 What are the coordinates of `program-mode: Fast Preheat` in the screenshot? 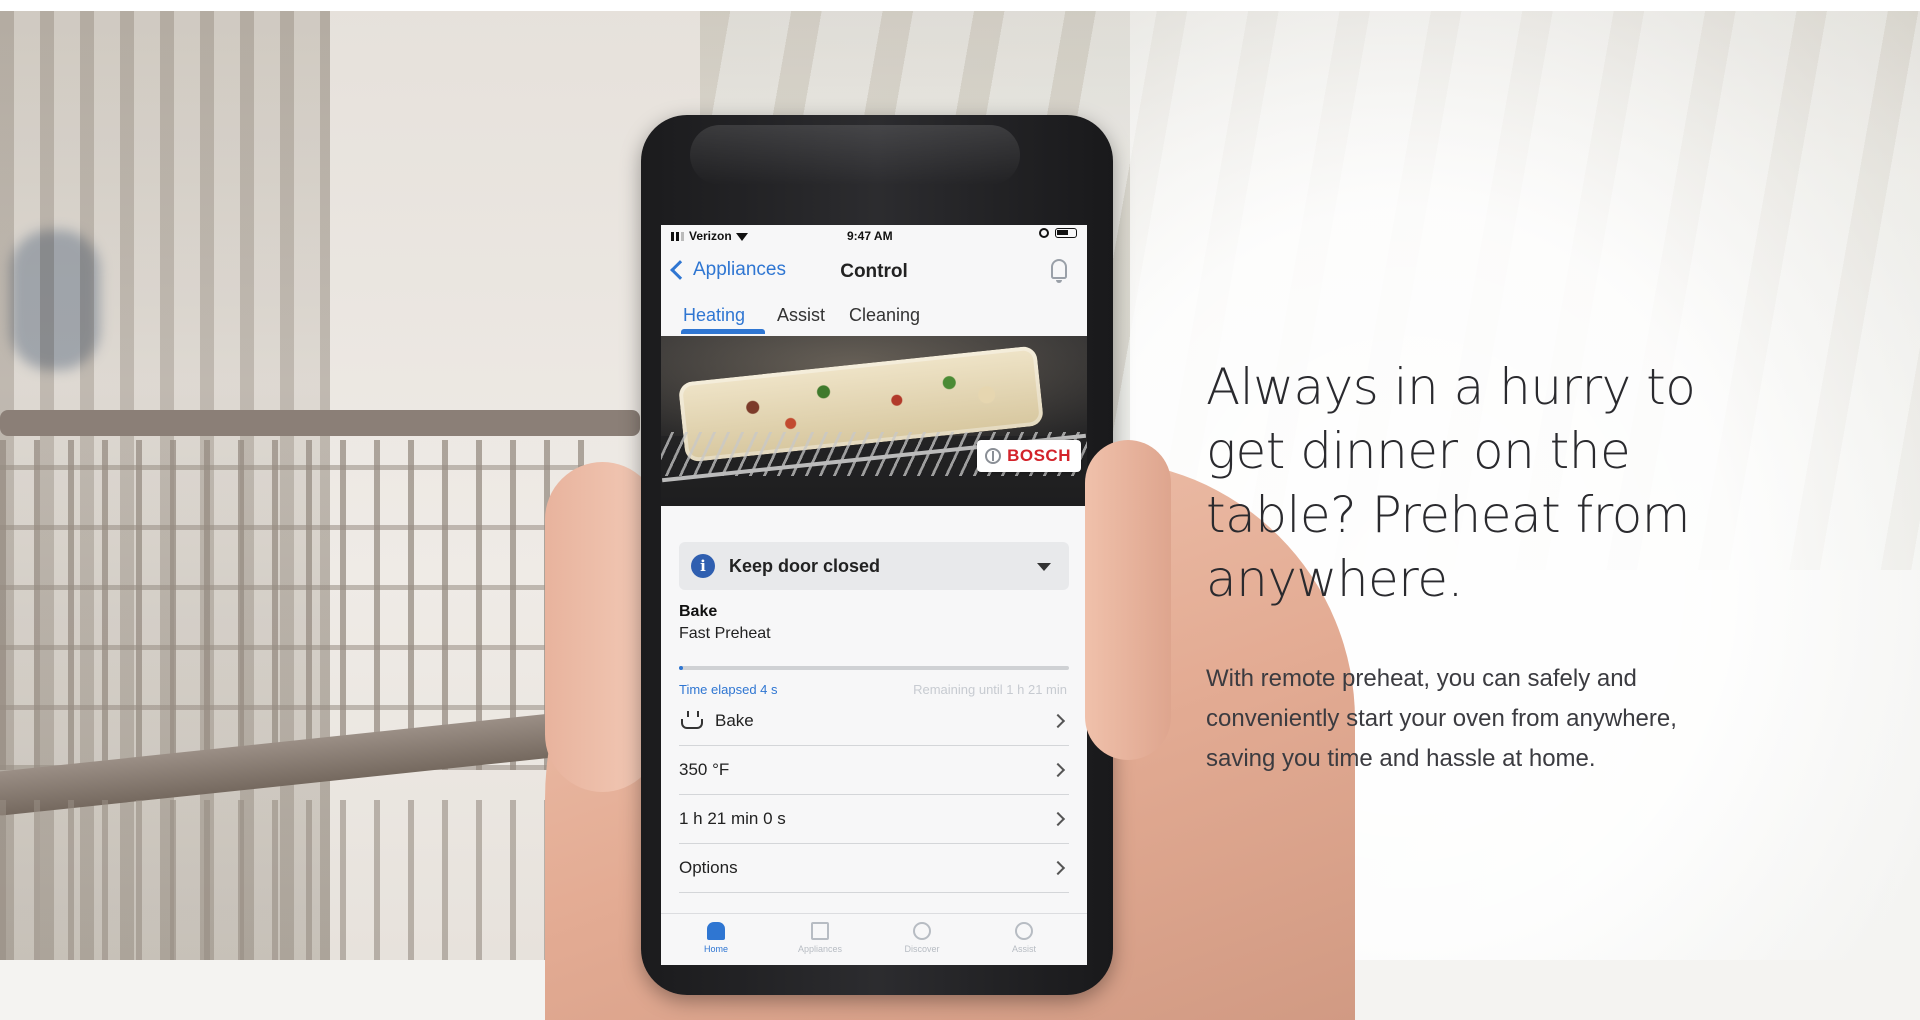 It's located at (725, 633).